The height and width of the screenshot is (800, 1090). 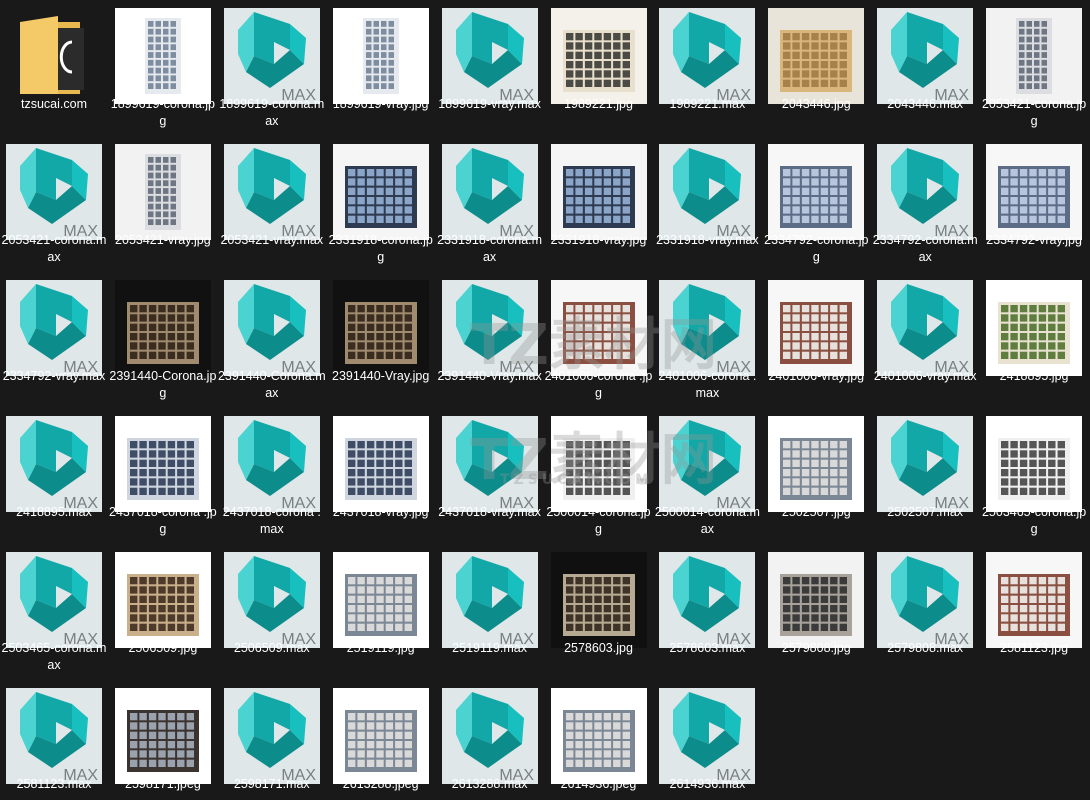 I want to click on max-file-item: MAX 2437018-corona .max, so click(x=272, y=474).